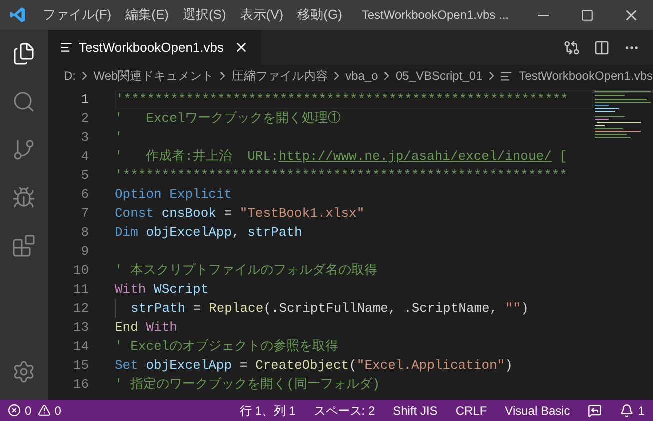 The image size is (653, 421). I want to click on line-number: 11, so click(80, 289).